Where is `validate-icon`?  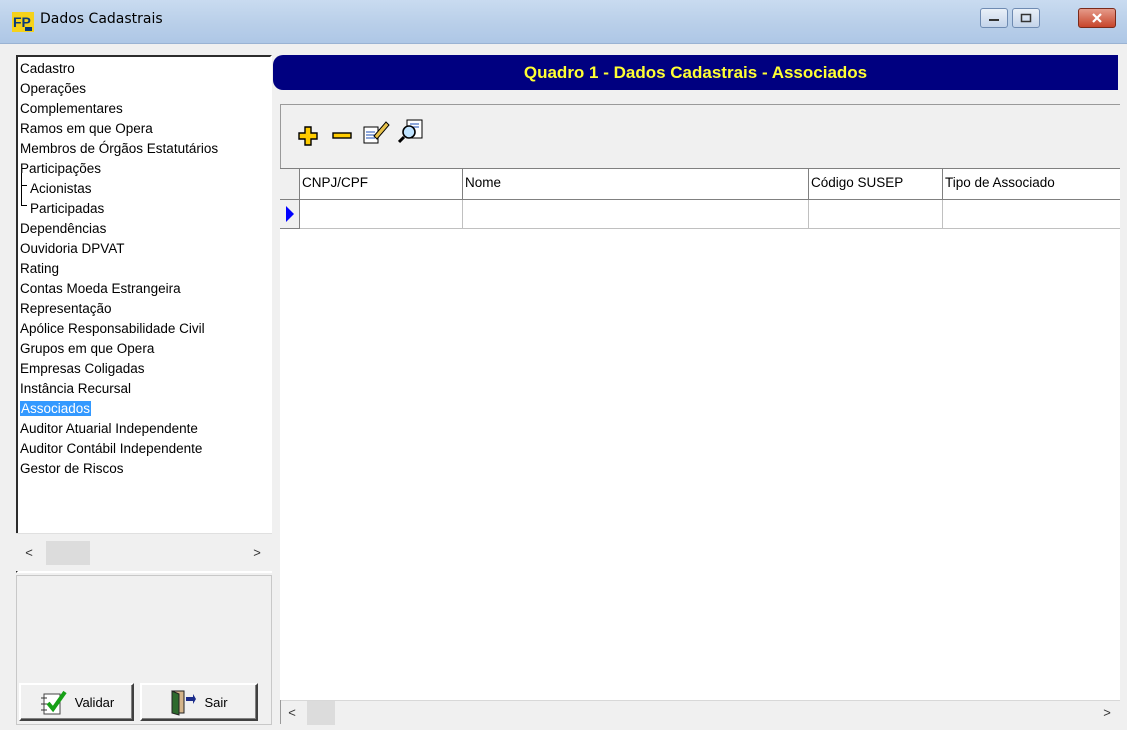
validate-icon is located at coordinates (53, 702).